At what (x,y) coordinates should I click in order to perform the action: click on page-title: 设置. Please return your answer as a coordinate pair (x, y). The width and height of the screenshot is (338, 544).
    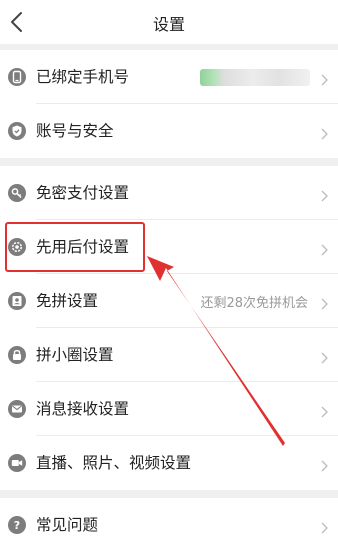
    Looking at the image, I should click on (168, 24).